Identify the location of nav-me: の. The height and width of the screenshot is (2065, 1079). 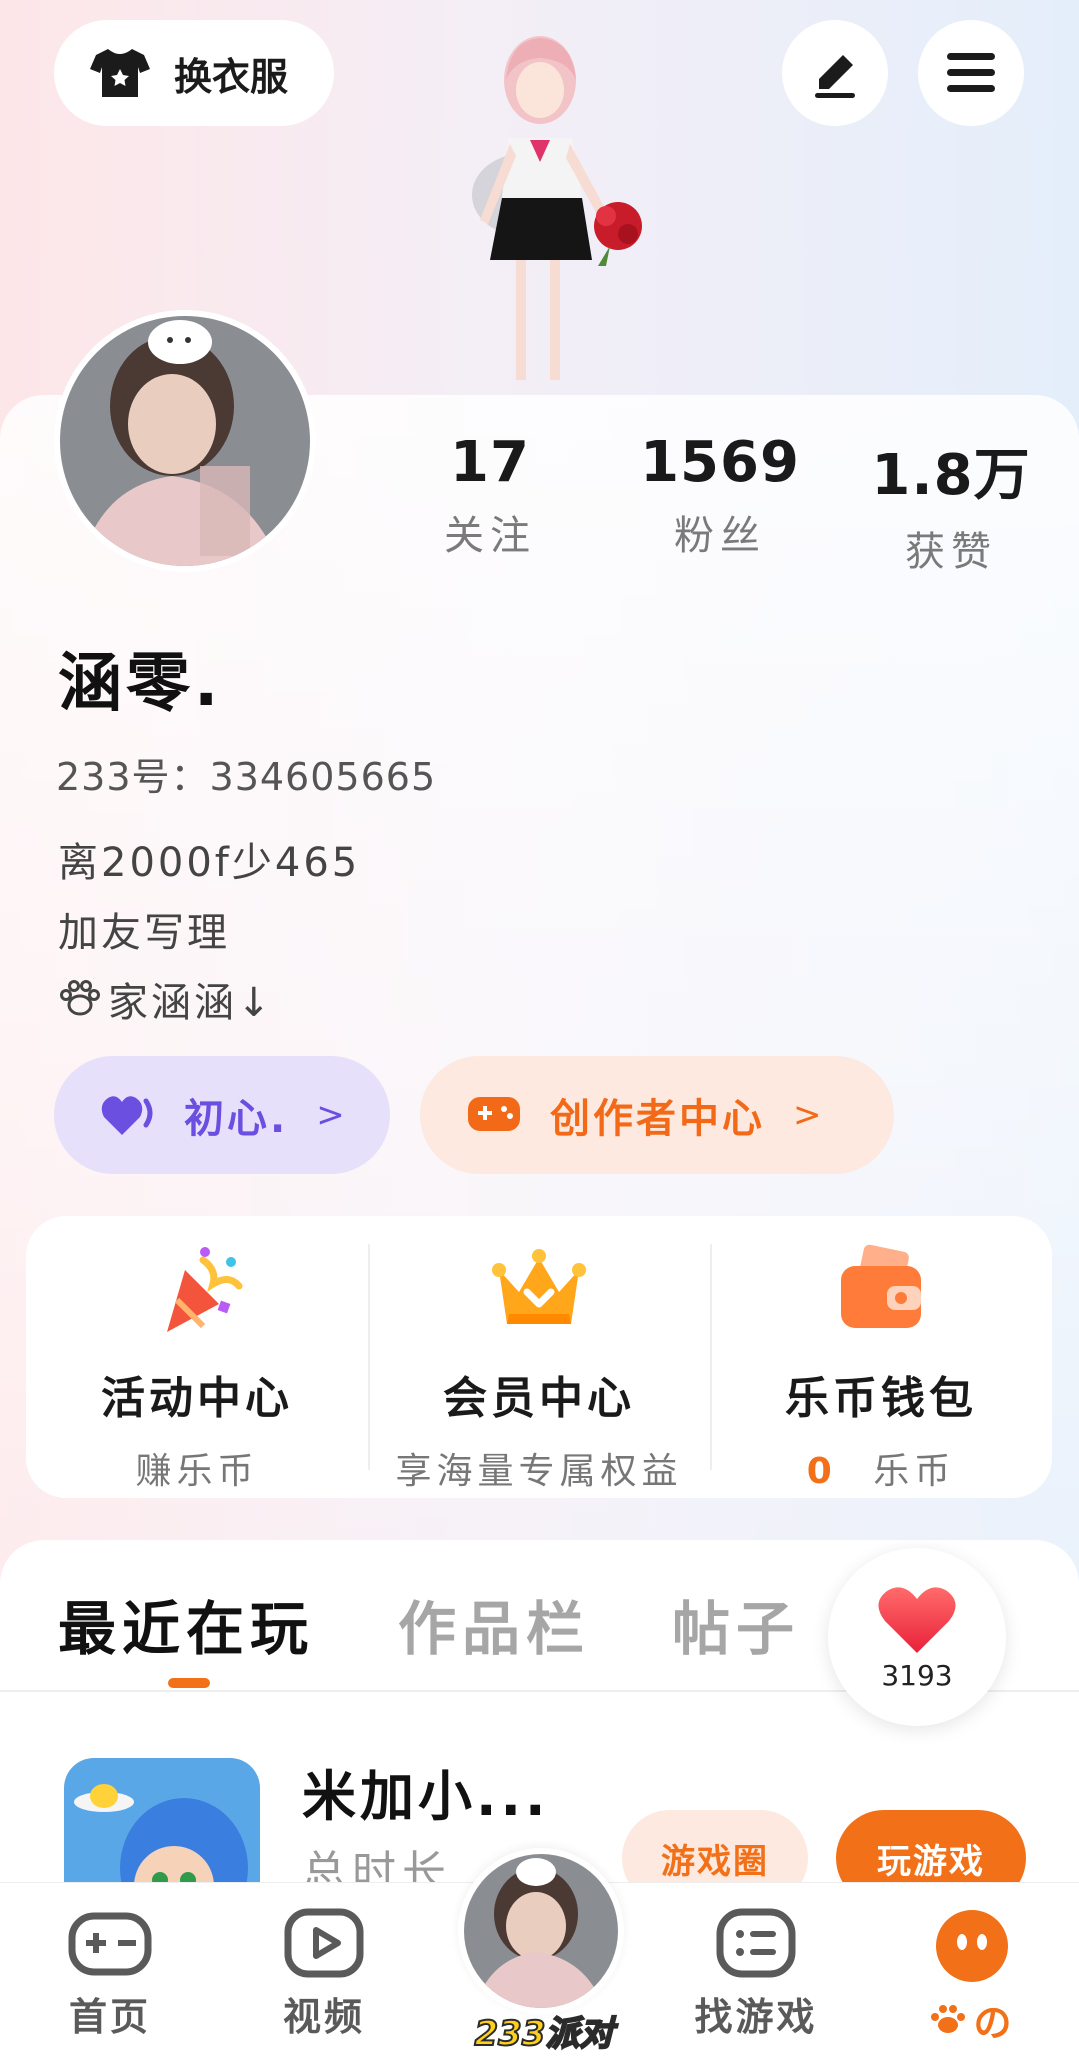
(972, 1977).